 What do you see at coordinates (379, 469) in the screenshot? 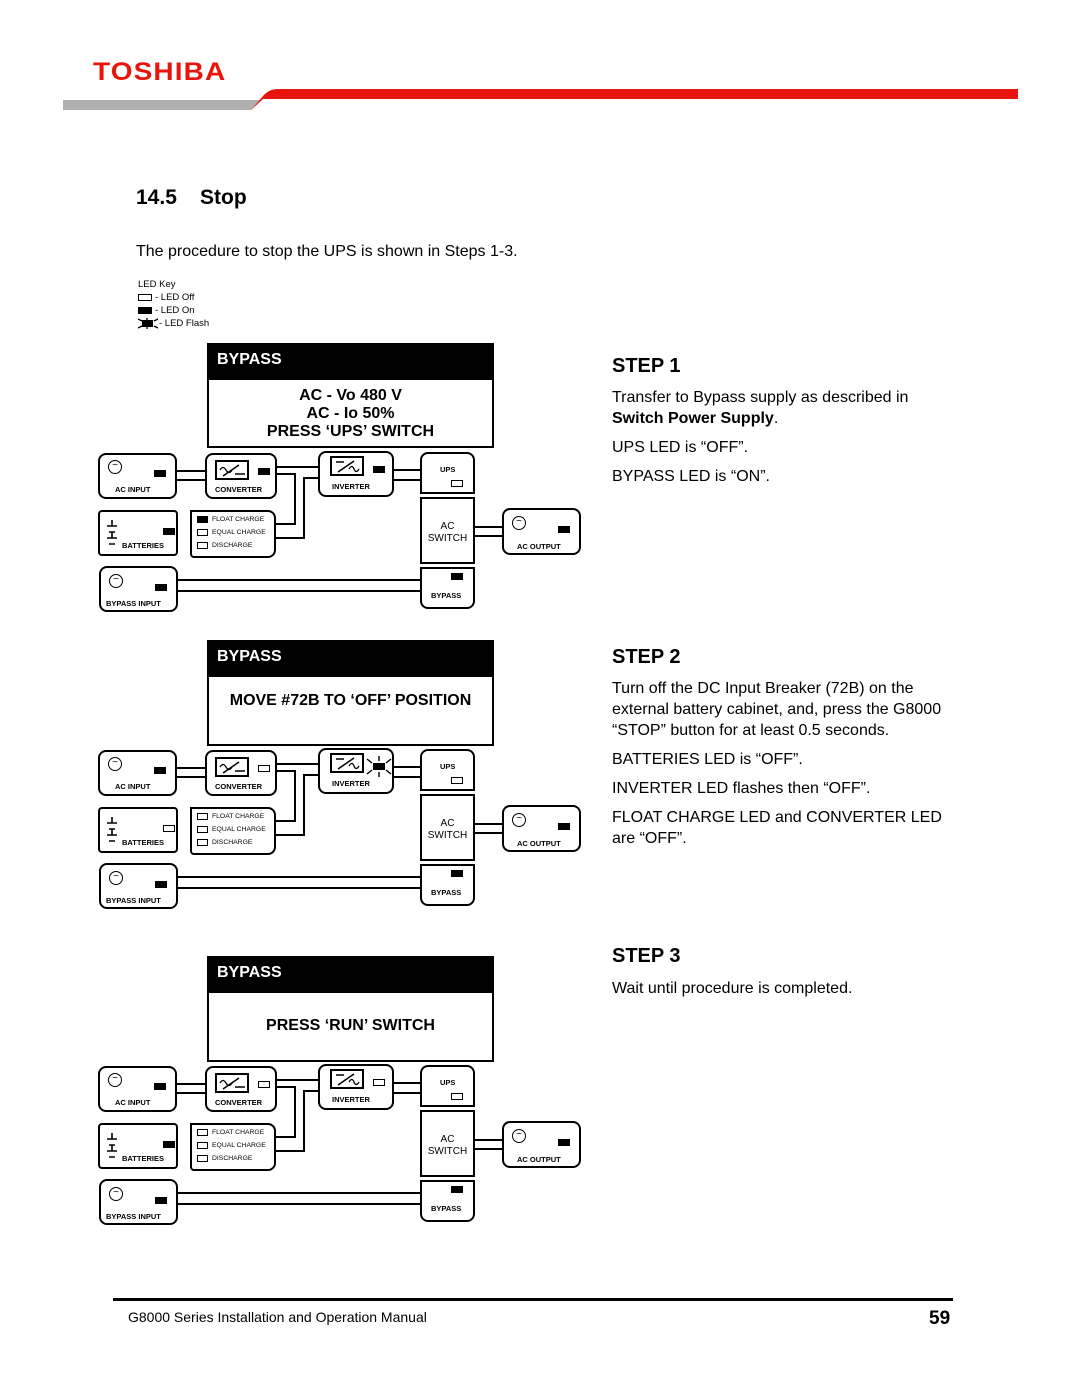
I see `inverter-led` at bounding box center [379, 469].